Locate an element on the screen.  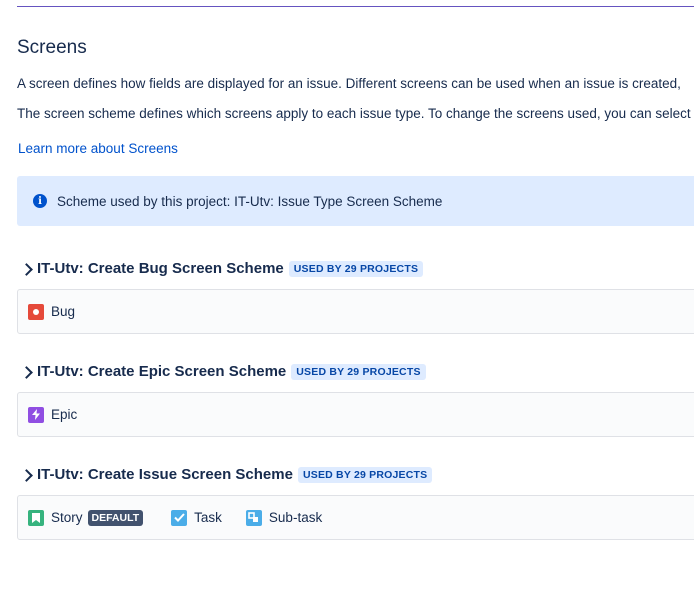
info-icon: i is located at coordinates (40, 201).